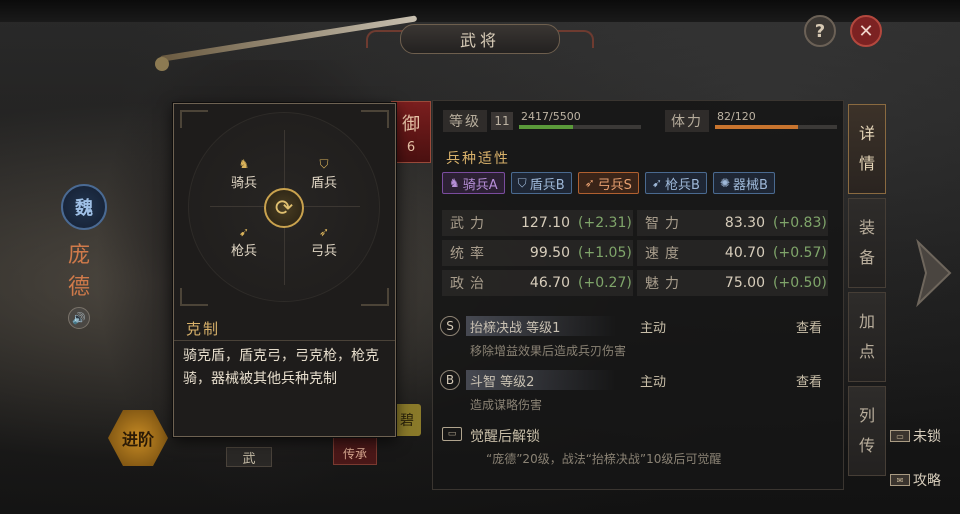  What do you see at coordinates (637, 223) in the screenshot?
I see `stat-row: 武力 127.10 (+2.31) 智力 83.30 (+0.83)` at bounding box center [637, 223].